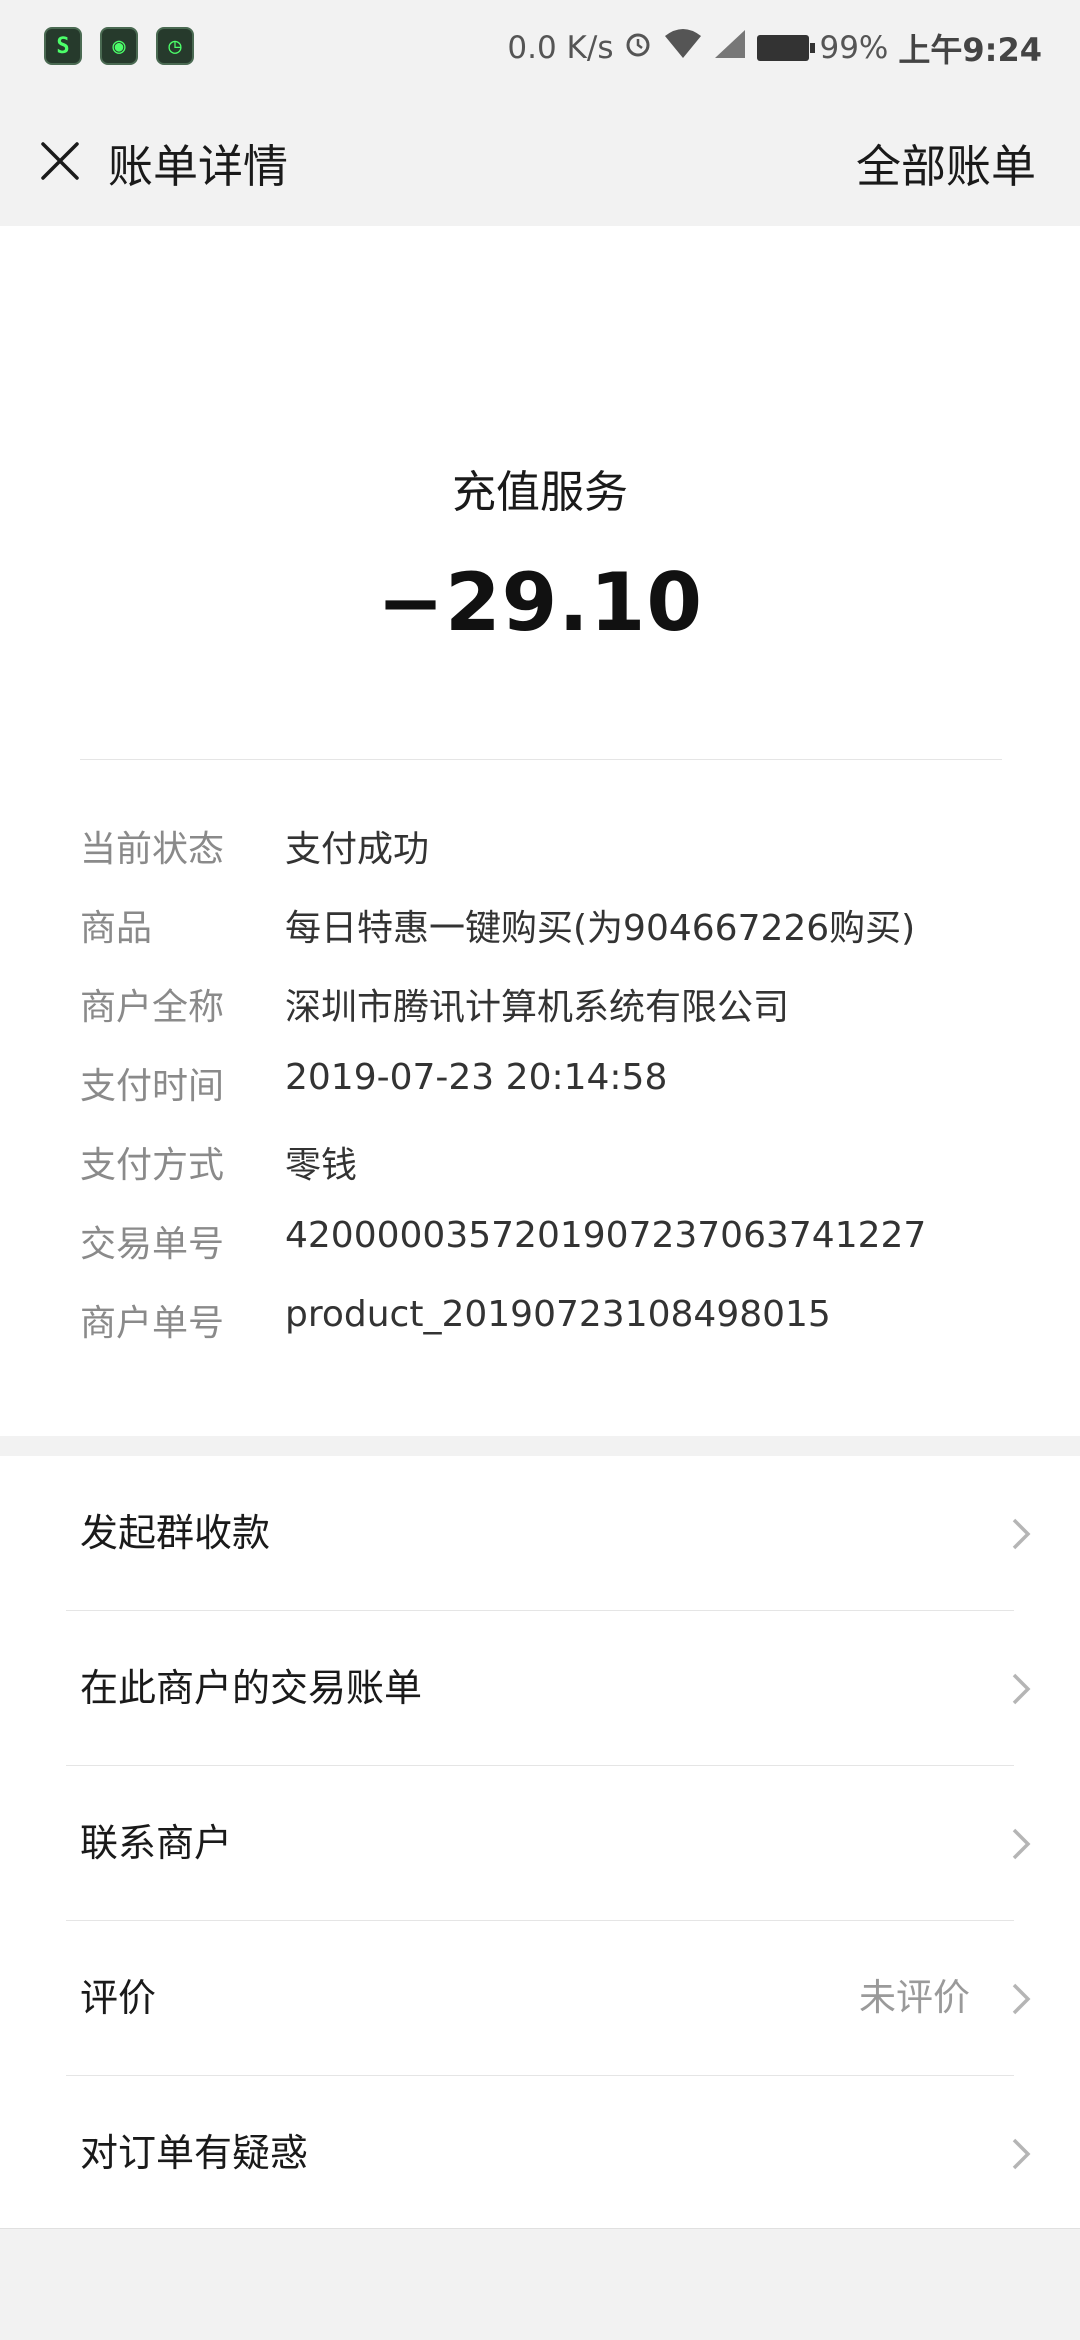  Describe the element at coordinates (550, 859) in the screenshot. I see `detail-row-status: 当前状态 支付成功` at that location.